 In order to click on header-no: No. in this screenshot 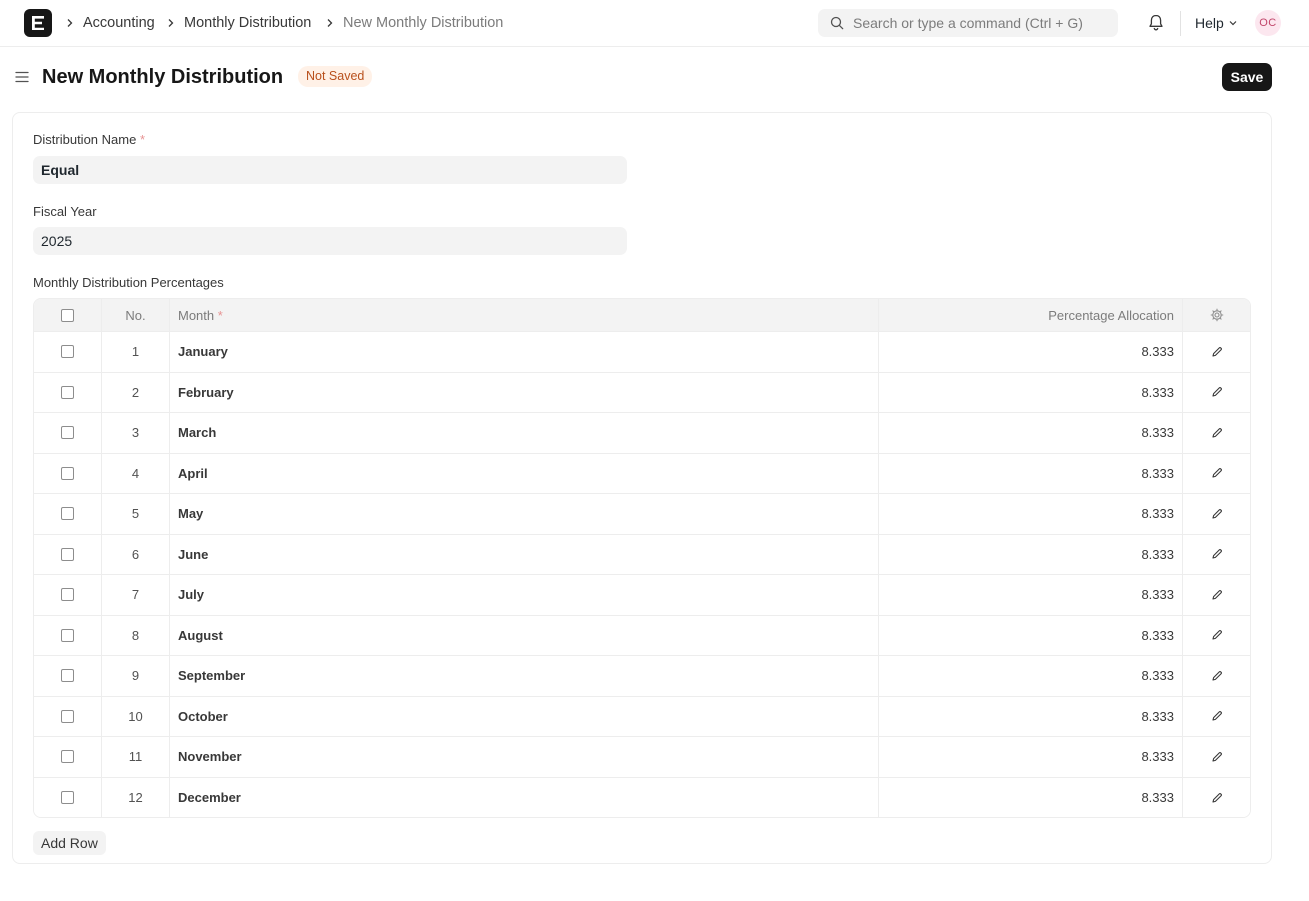, I will do `click(136, 315)`.